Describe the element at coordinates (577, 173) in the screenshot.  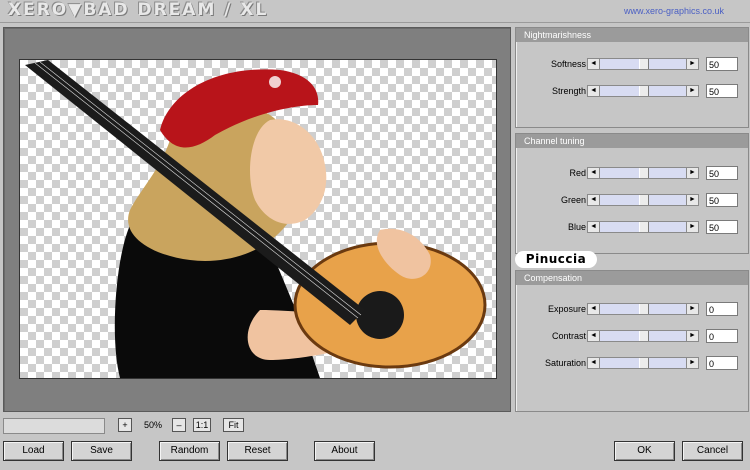
I see `setting-label: Red` at that location.